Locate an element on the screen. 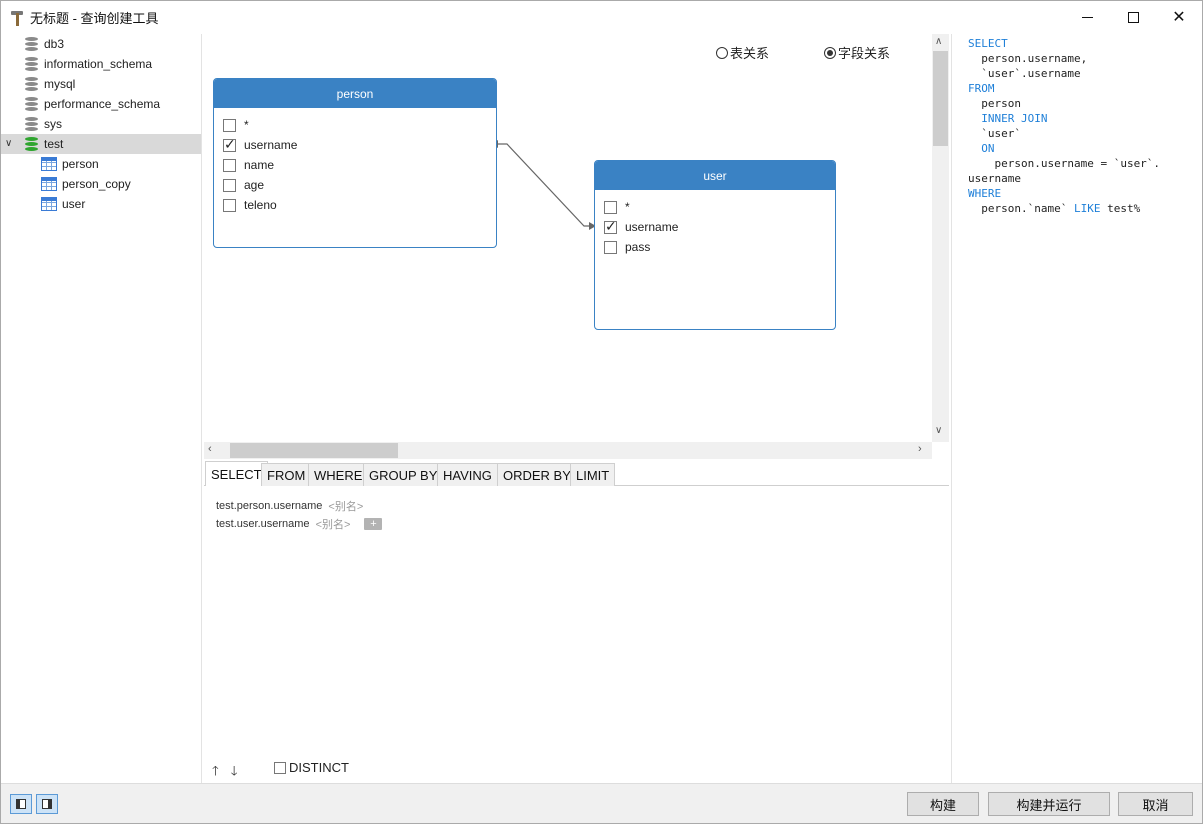 The height and width of the screenshot is (824, 1203). field-row: pass is located at coordinates (627, 247).